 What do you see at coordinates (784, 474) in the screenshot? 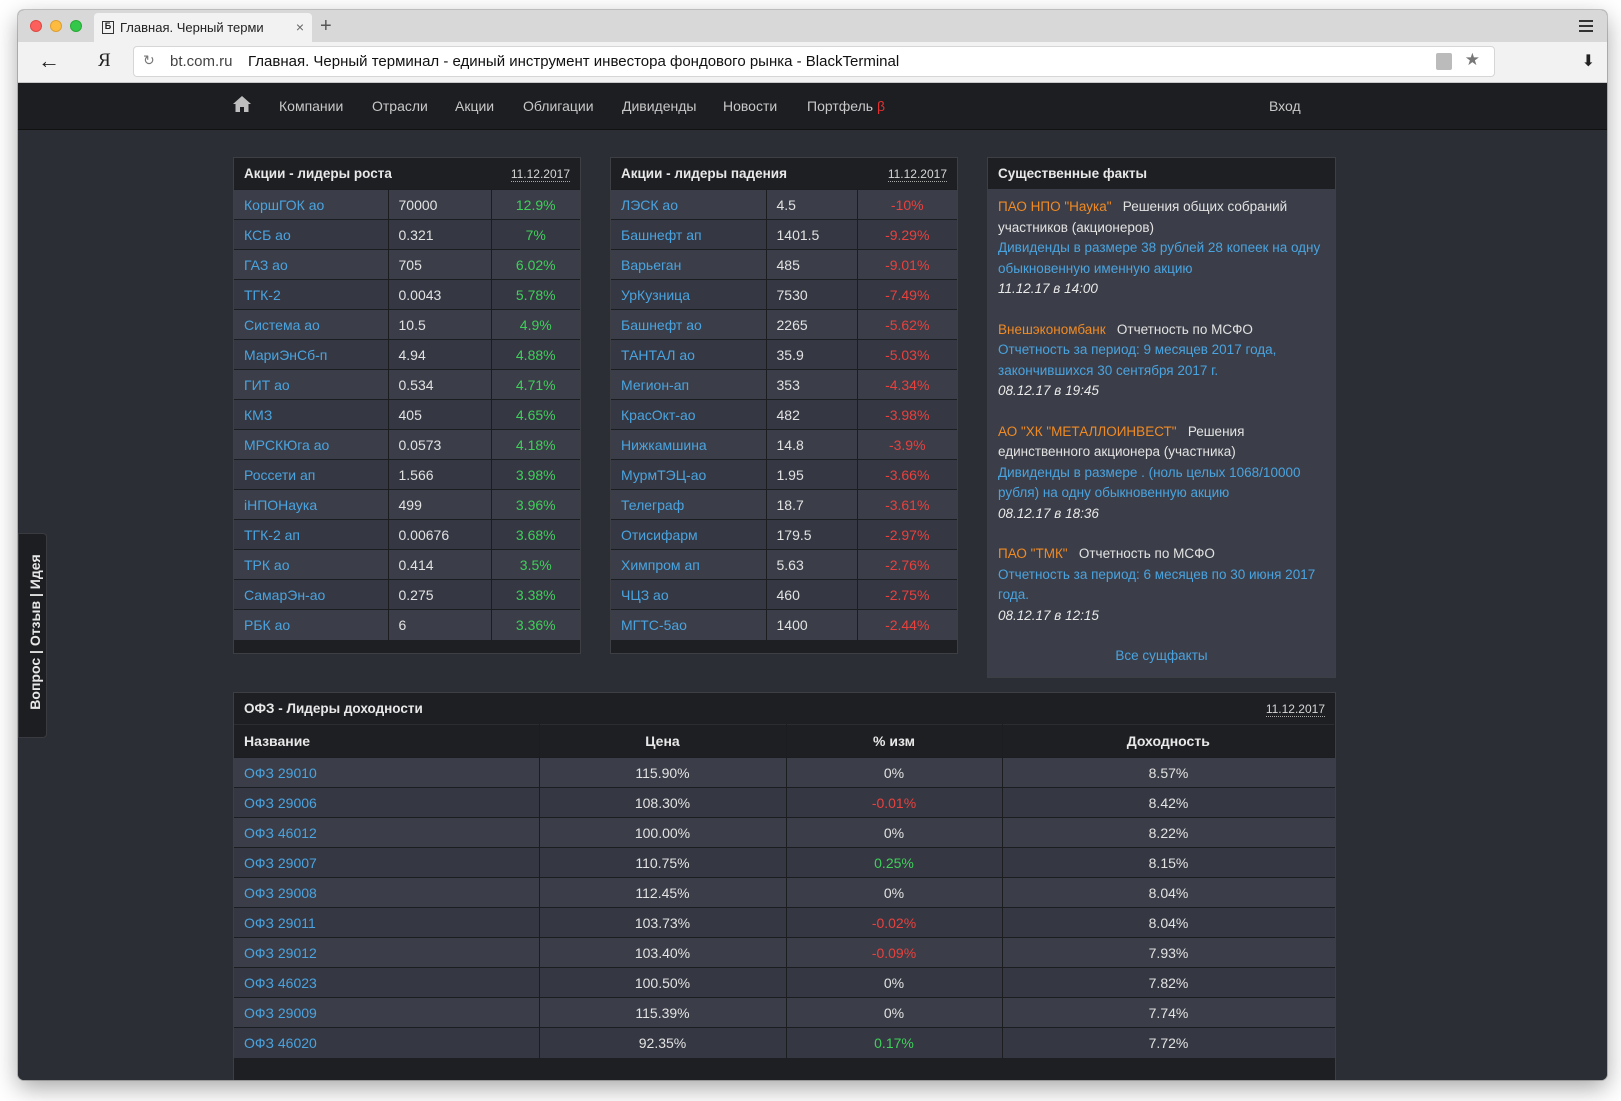
I see `table-row: МурмТЭЦ-ао 1.95 -3.66%` at bounding box center [784, 474].